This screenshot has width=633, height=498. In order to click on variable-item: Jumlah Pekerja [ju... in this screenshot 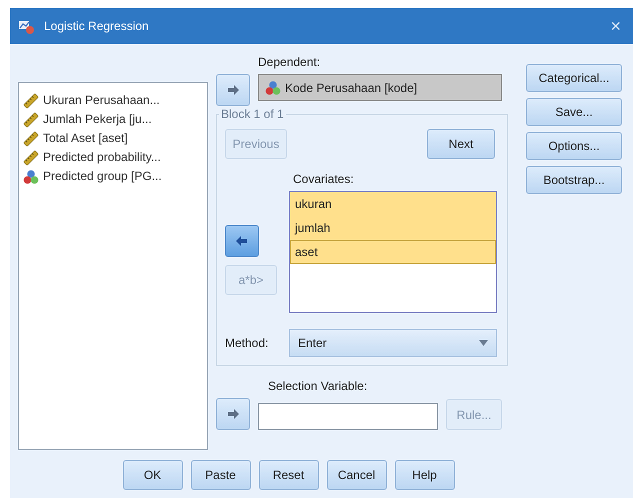, I will do `click(97, 119)`.